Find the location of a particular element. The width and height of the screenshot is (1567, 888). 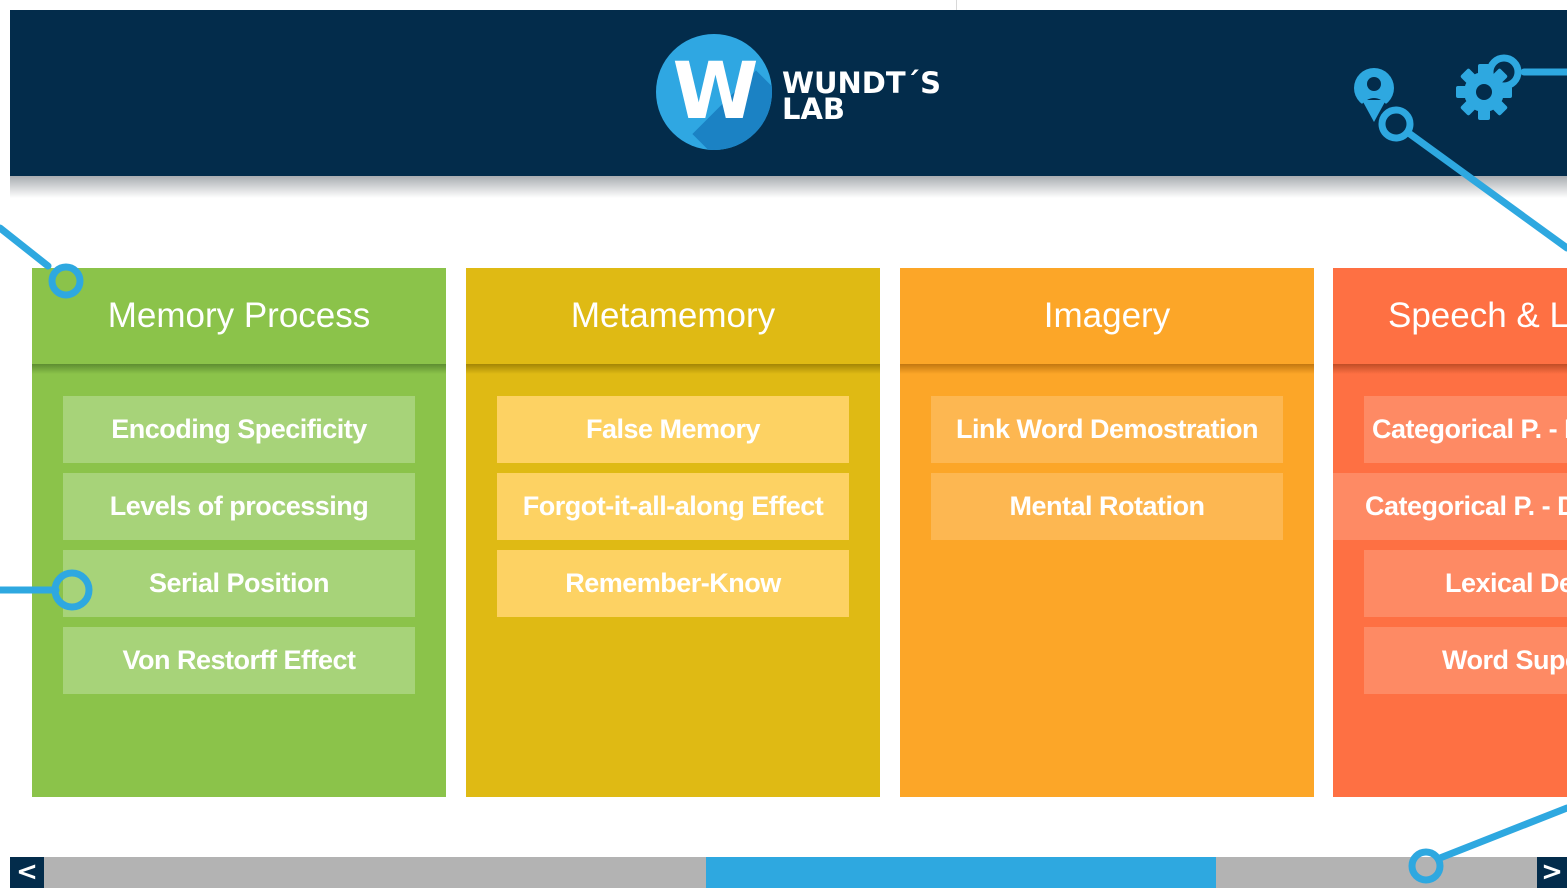

experiment-item: Link Word Demostration is located at coordinates (1107, 429).